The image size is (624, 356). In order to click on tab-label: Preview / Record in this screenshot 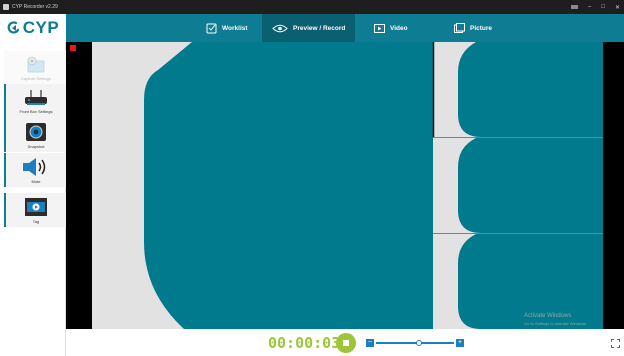, I will do `click(319, 28)`.